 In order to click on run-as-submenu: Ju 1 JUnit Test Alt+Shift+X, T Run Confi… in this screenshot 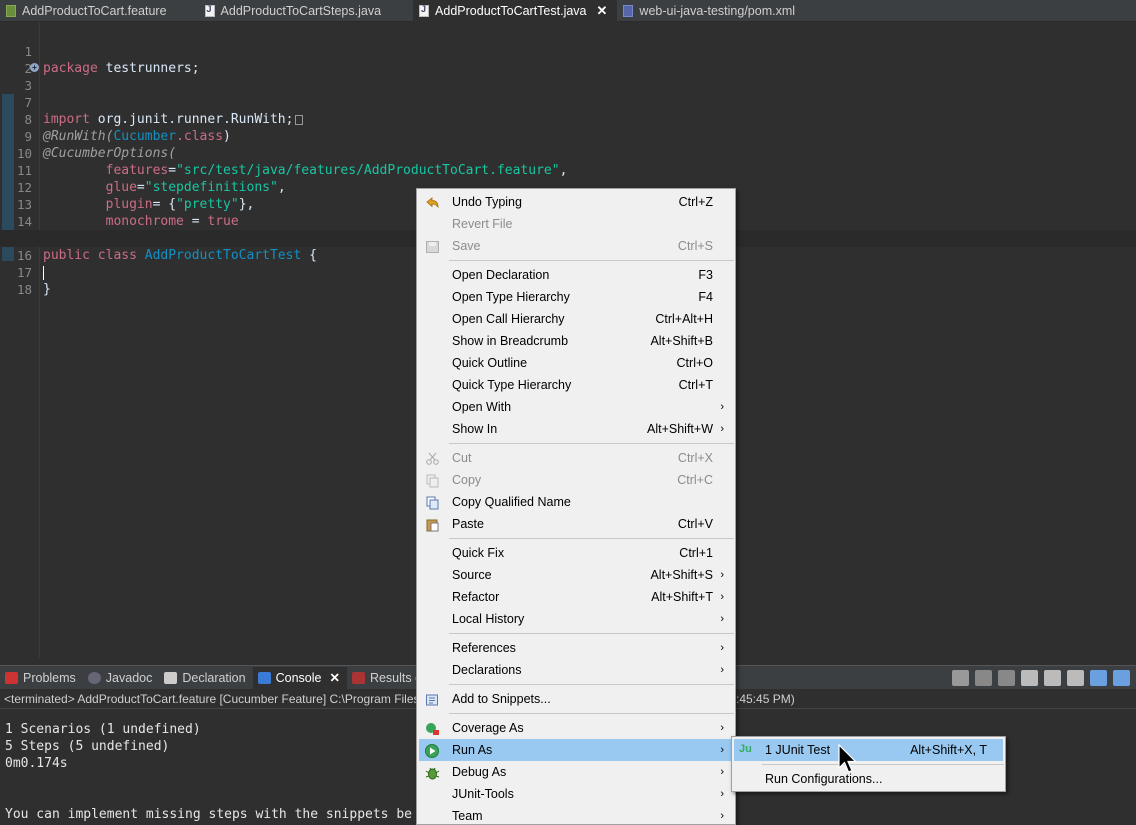, I will do `click(868, 764)`.